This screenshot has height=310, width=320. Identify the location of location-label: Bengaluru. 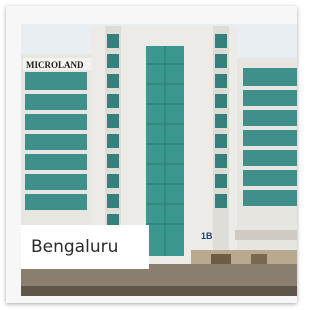
(85, 247).